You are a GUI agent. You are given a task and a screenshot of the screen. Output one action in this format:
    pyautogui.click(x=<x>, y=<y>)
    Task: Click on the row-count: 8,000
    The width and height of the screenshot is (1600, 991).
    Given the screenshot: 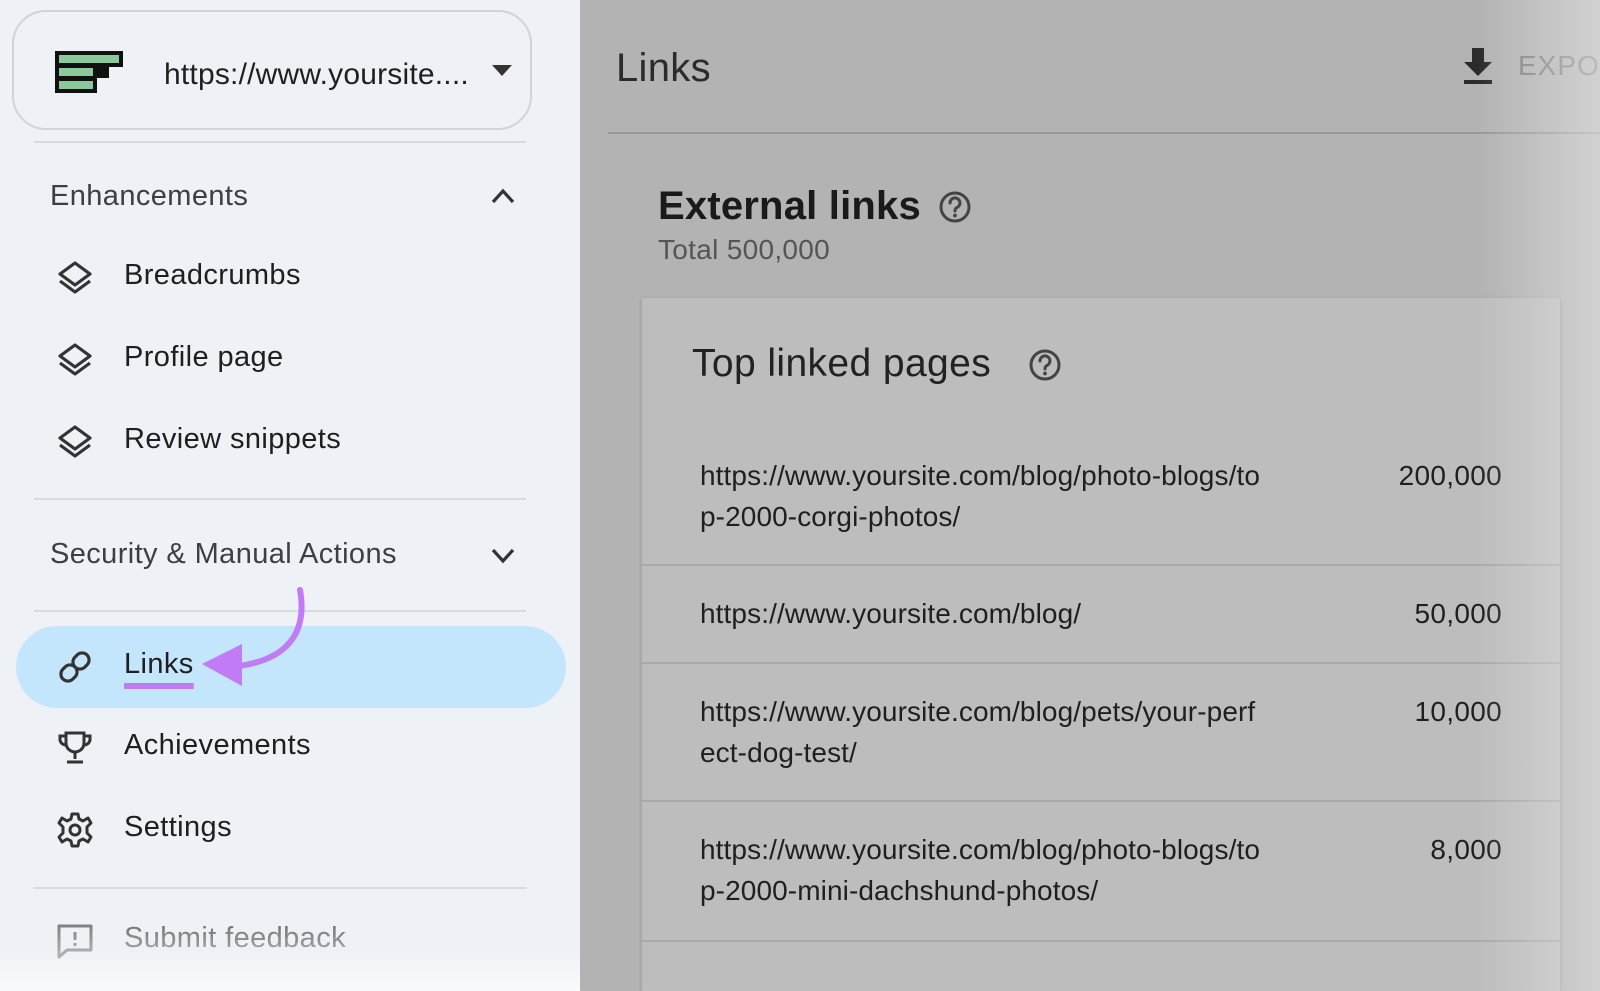 What is the action you would take?
    pyautogui.click(x=1466, y=849)
    